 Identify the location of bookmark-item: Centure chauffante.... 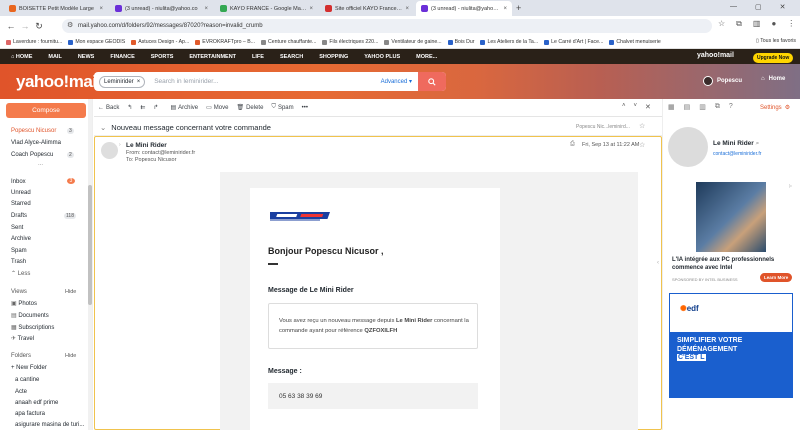
(288, 42).